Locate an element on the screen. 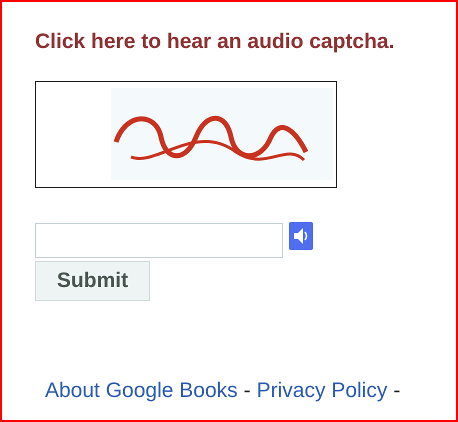 This screenshot has height=422, width=458. footer-link: Privacy Policy is located at coordinates (322, 391).